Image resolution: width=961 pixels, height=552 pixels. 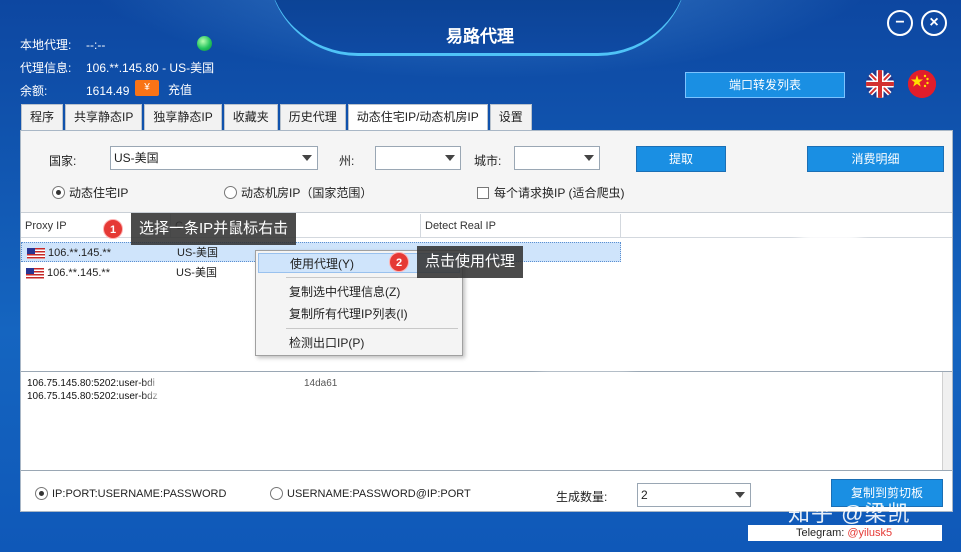 I want to click on col-detect-real-ip: Detect Real IP, so click(x=521, y=226).